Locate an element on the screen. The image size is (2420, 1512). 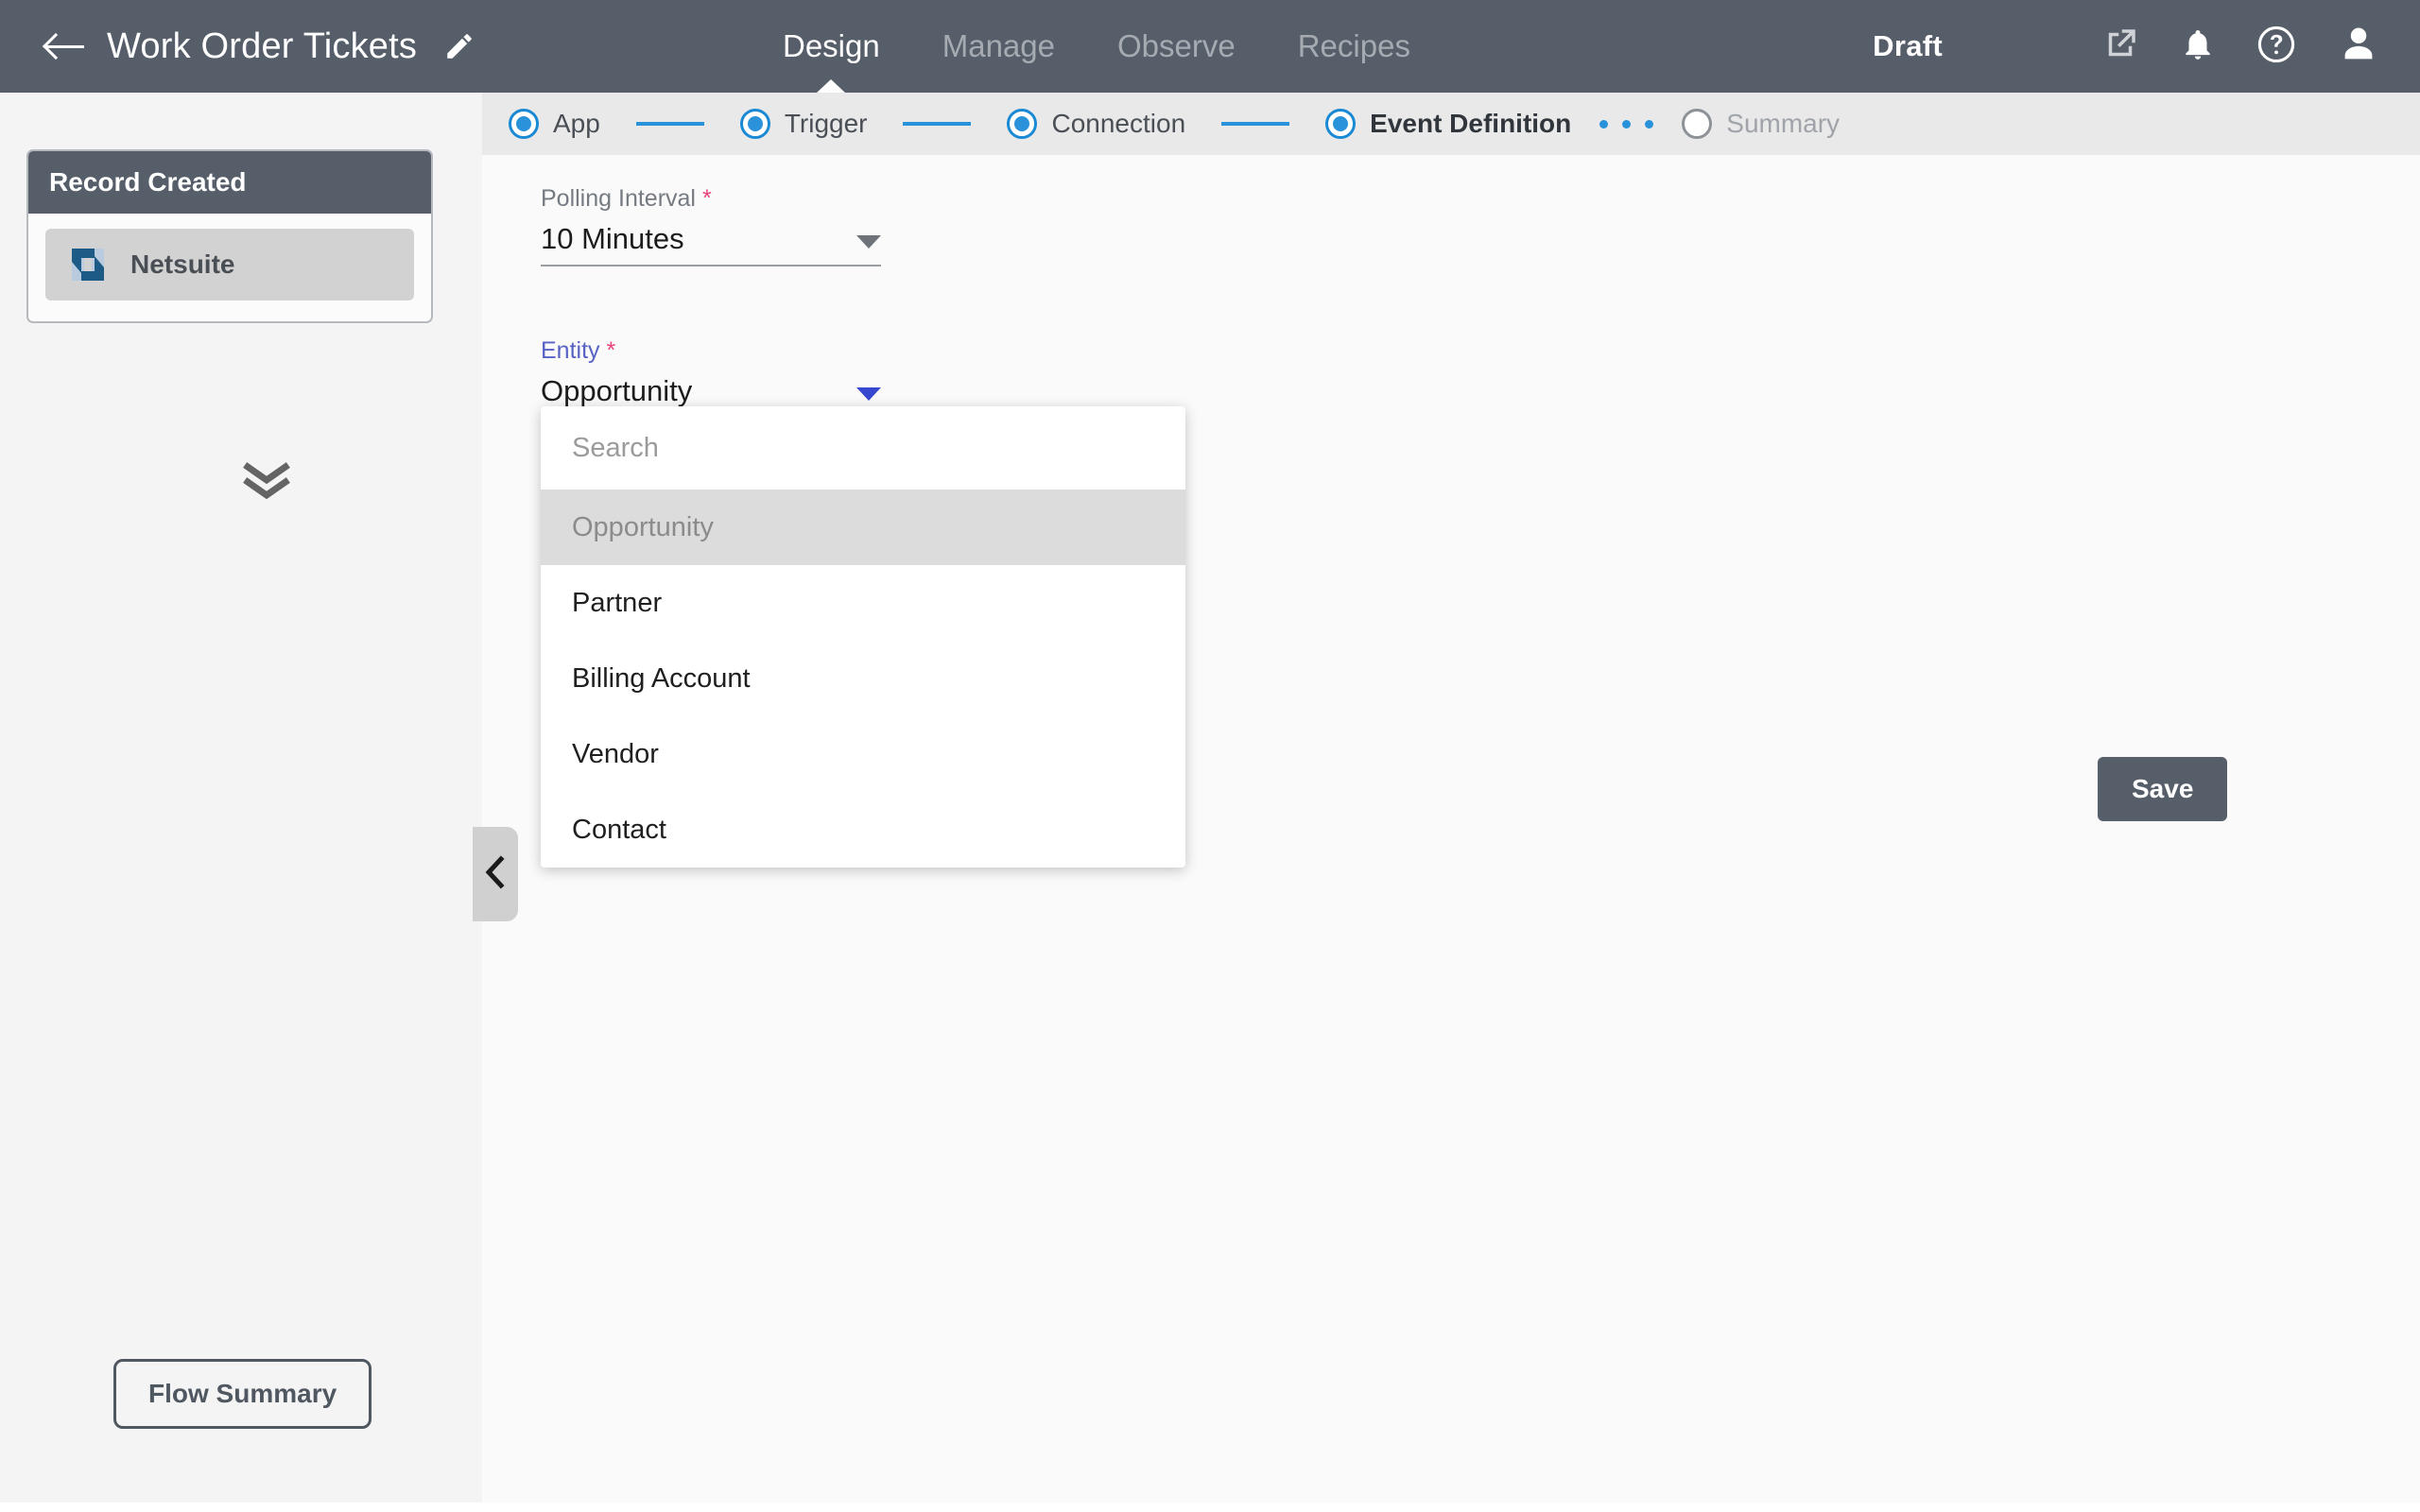
tab-observe: Observe is located at coordinates (1176, 46).